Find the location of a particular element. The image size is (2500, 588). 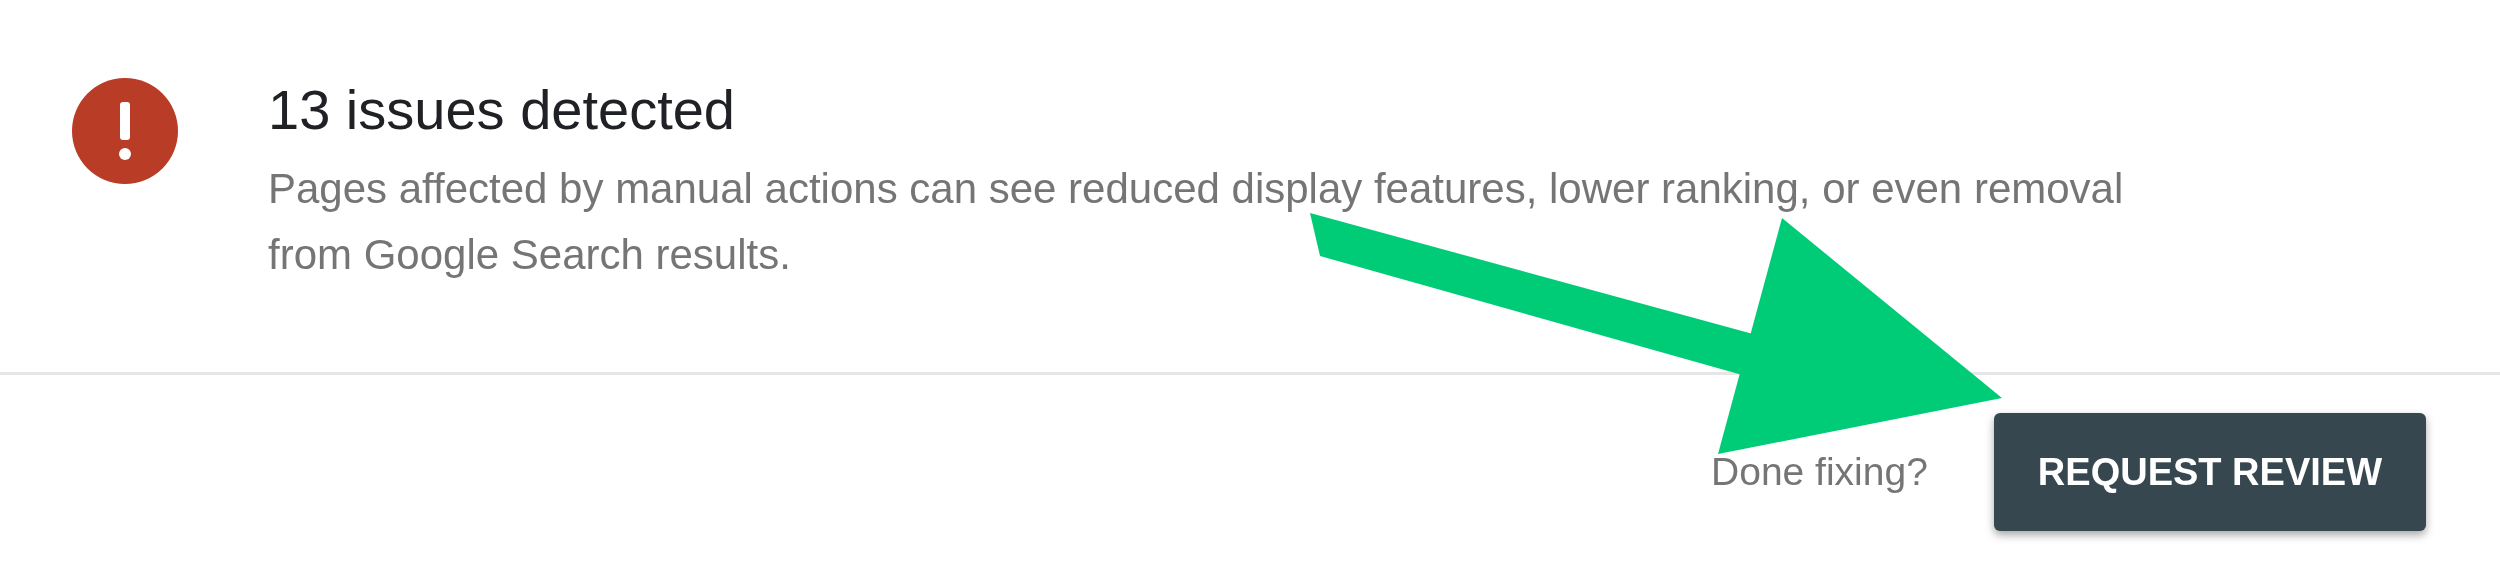

alert-title: 13 issues detected is located at coordinates (502, 110).